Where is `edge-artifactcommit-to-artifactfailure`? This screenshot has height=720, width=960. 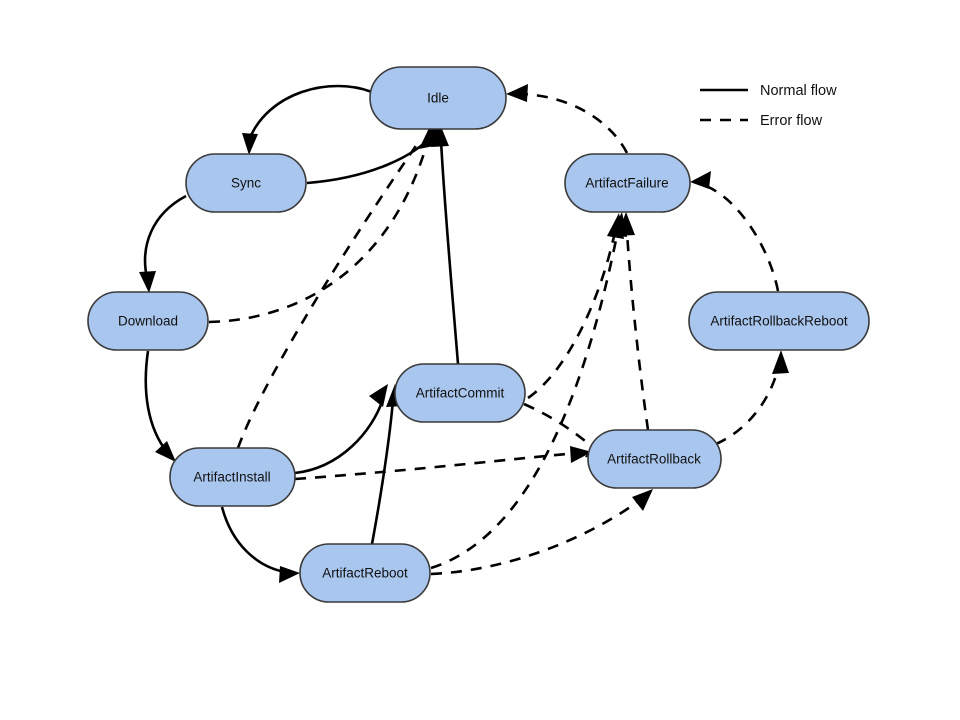 edge-artifactcommit-to-artifactfailure is located at coordinates (575, 306).